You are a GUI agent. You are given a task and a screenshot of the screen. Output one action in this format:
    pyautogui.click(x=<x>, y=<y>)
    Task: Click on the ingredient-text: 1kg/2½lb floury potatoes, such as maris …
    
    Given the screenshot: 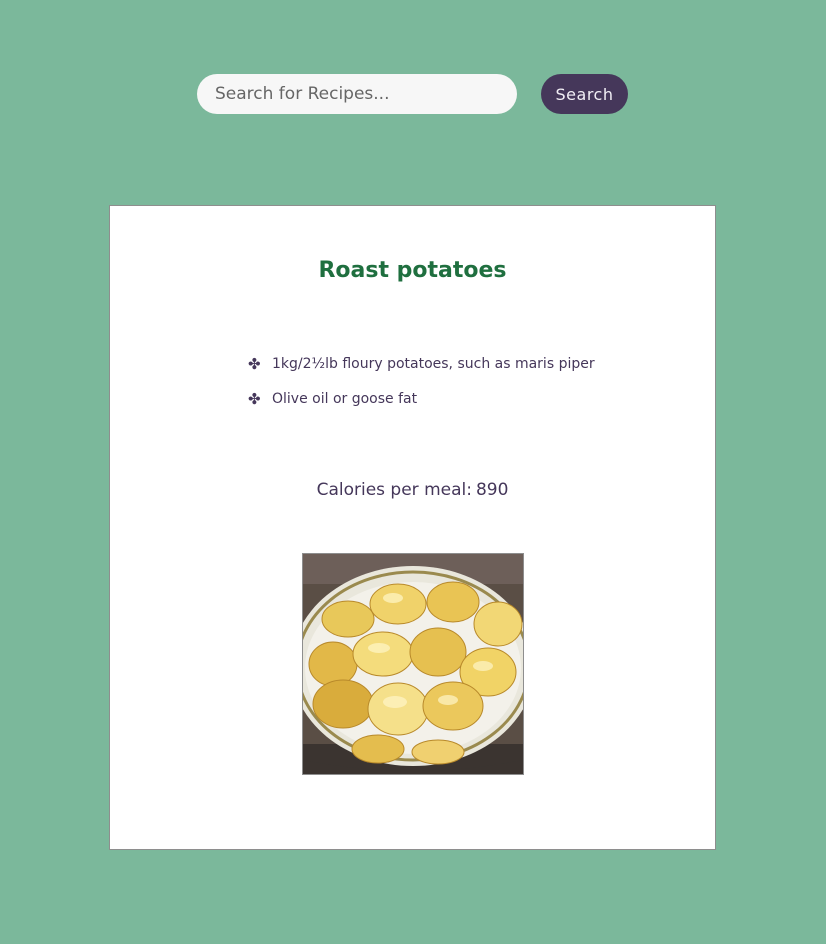 What is the action you would take?
    pyautogui.click(x=433, y=363)
    